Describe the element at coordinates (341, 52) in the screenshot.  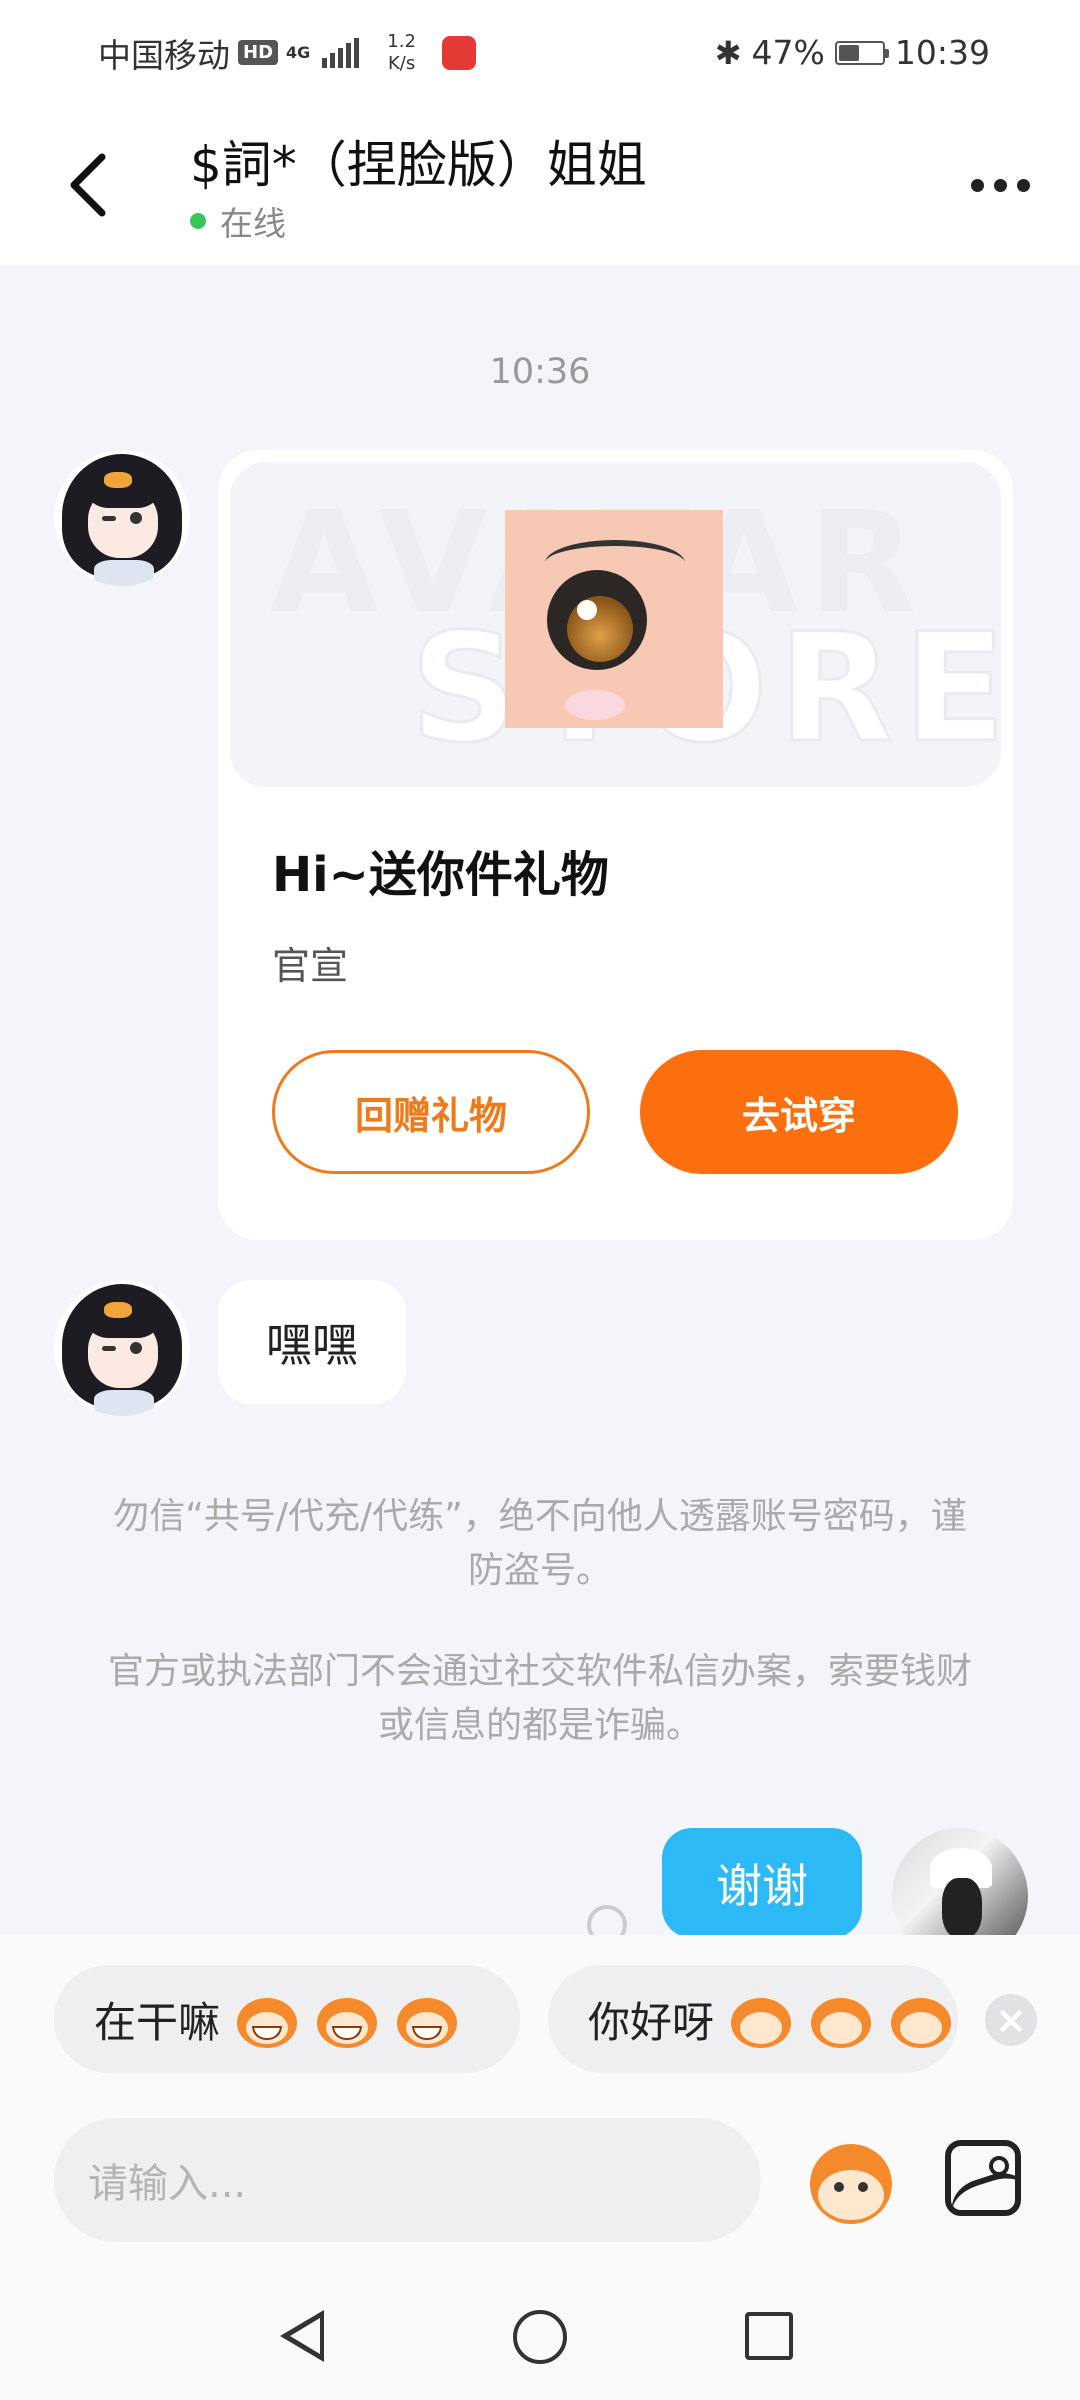
I see `signal-icon` at that location.